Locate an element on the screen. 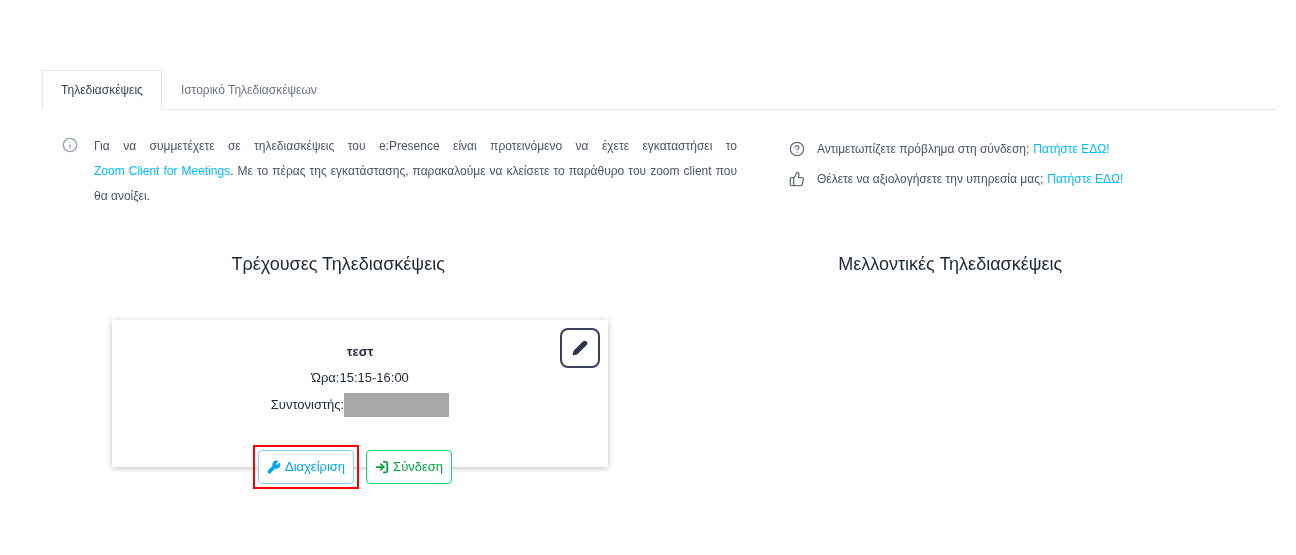 The image size is (1296, 555). section-heading: Τρέχουσες Τηλεδιασκέψεις is located at coordinates (338, 264).